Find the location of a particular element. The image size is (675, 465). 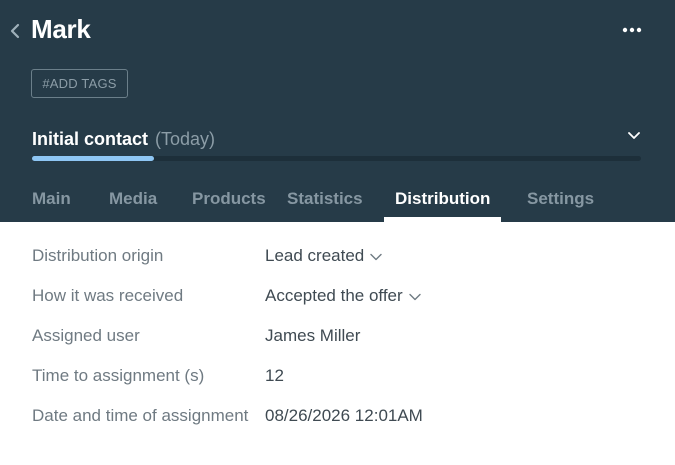

field-label: Distribution origin is located at coordinates (98, 255).